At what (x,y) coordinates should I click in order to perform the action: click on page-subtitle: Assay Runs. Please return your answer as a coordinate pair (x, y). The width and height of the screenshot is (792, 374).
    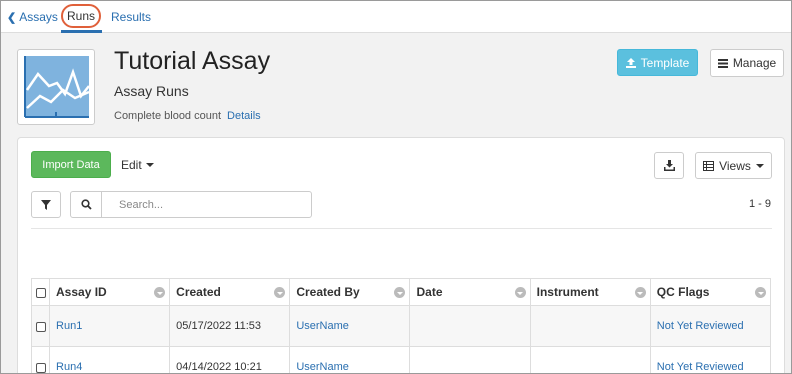
    Looking at the image, I should click on (151, 91).